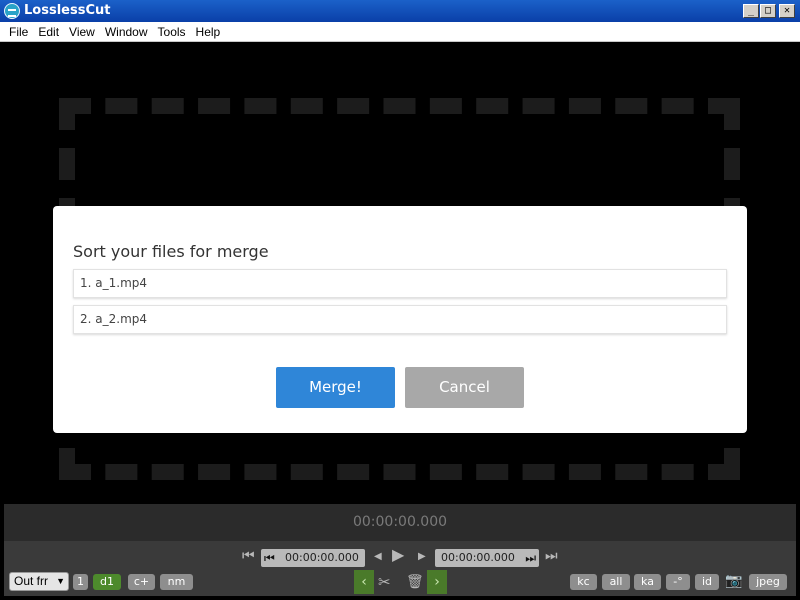  I want to click on menu-bar: File Edit View Window Tools Help, so click(400, 32).